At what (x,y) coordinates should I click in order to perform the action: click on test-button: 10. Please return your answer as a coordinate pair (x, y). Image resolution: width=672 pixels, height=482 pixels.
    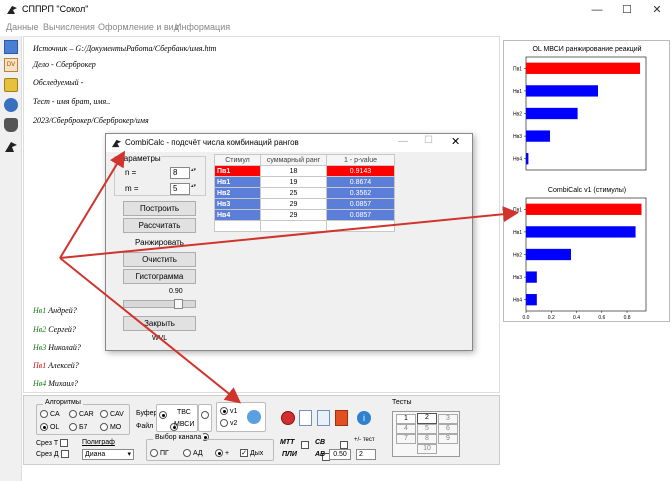
    Looking at the image, I should click on (427, 449).